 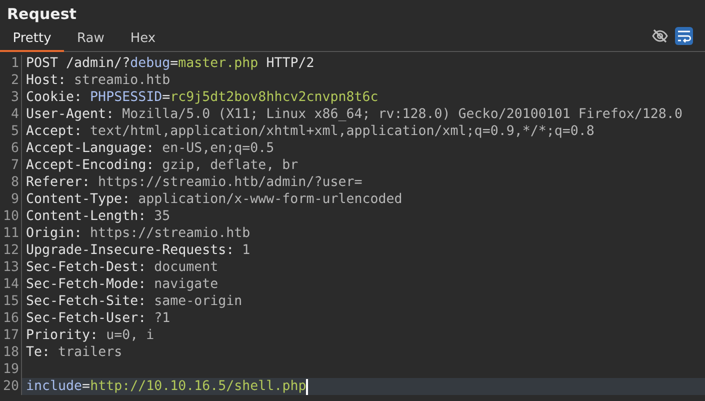 What do you see at coordinates (58, 182) in the screenshot?
I see `code-text: Referer:` at bounding box center [58, 182].